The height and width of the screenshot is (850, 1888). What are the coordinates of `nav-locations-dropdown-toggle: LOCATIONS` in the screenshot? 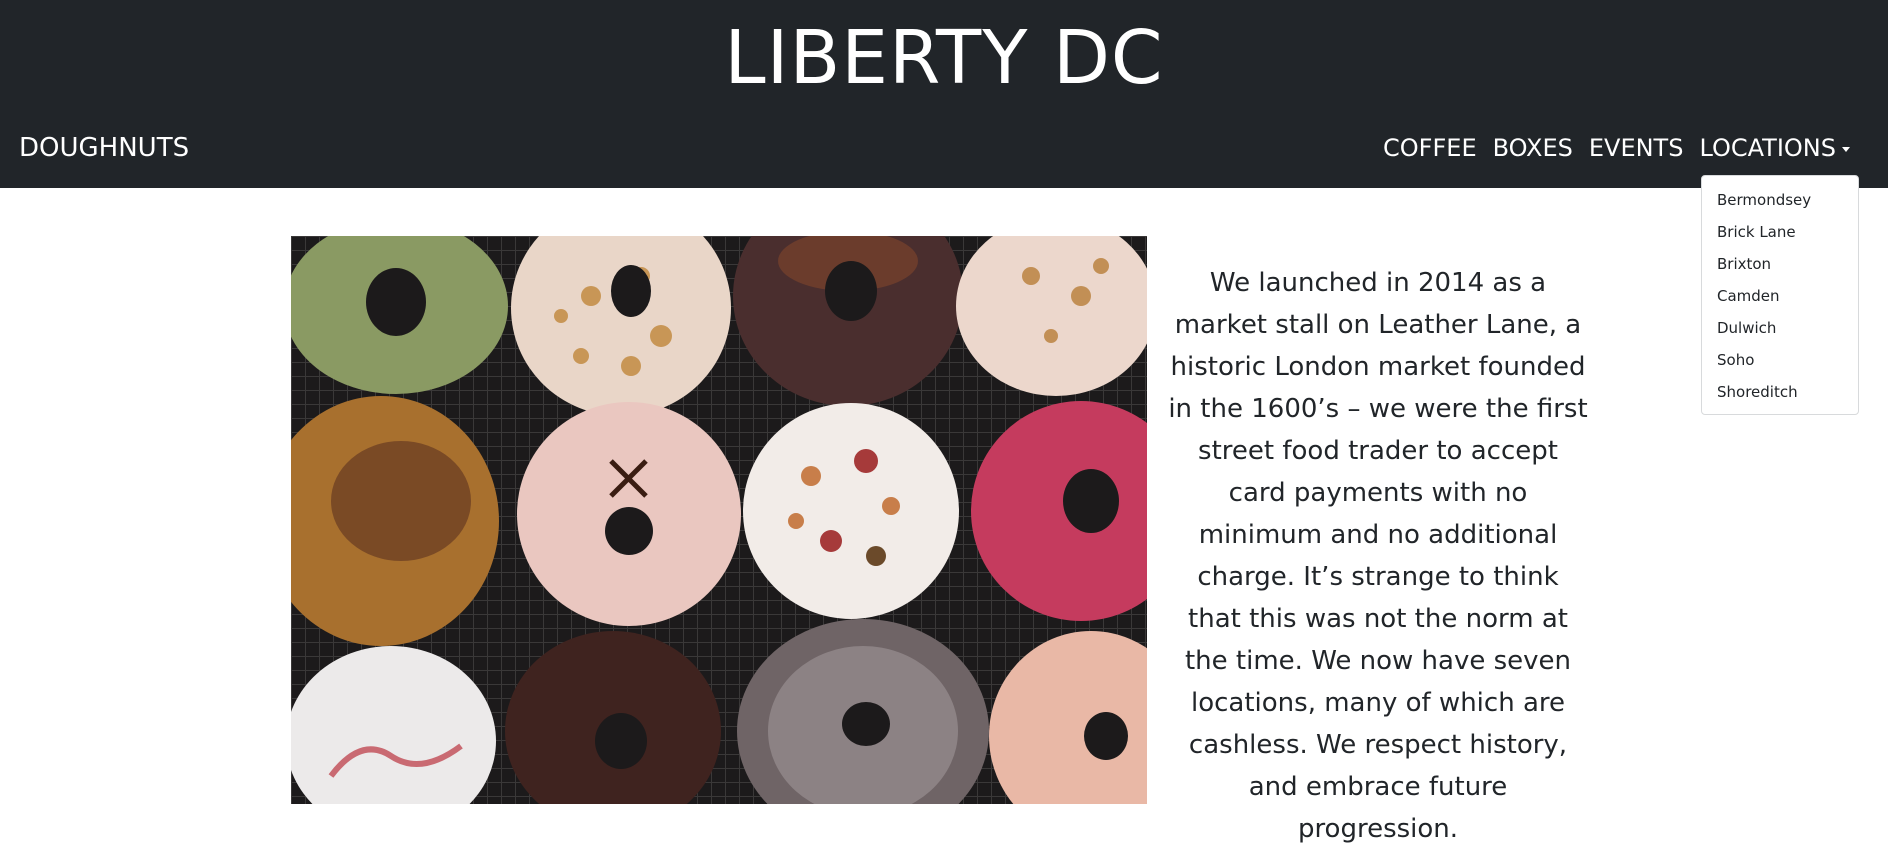 It's located at (1774, 148).